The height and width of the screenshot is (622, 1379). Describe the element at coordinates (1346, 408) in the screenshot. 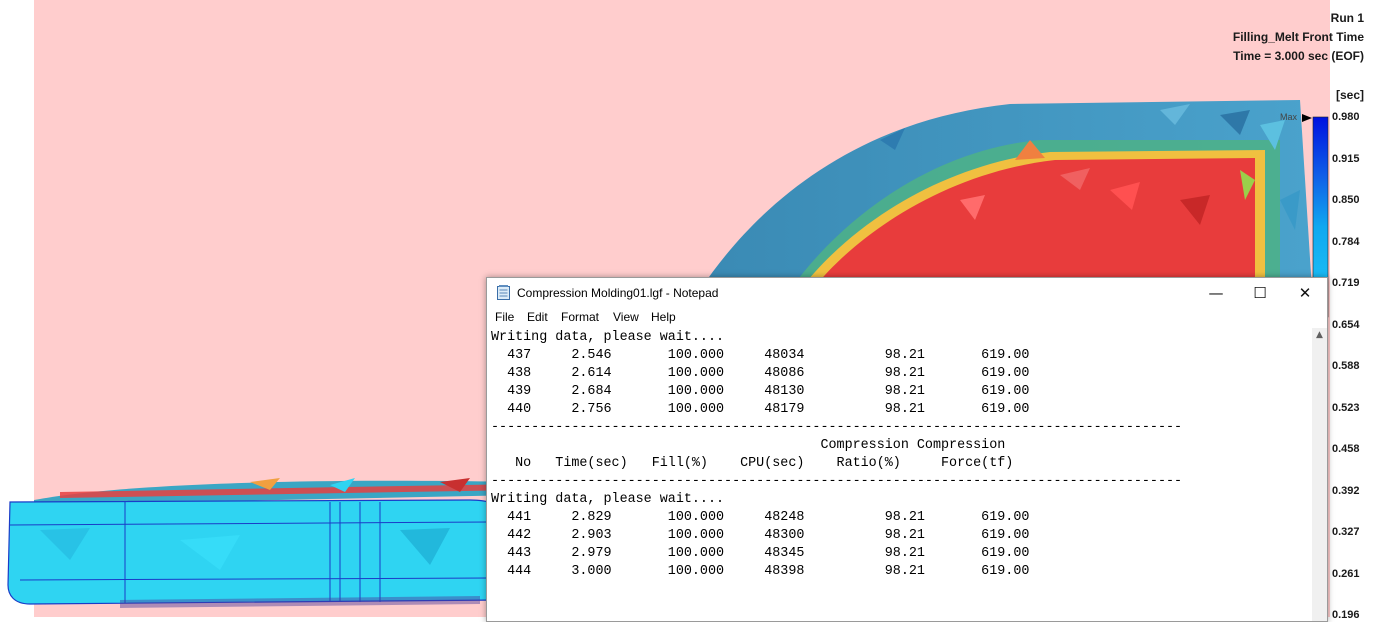

I see `legend-value: 0.523` at that location.